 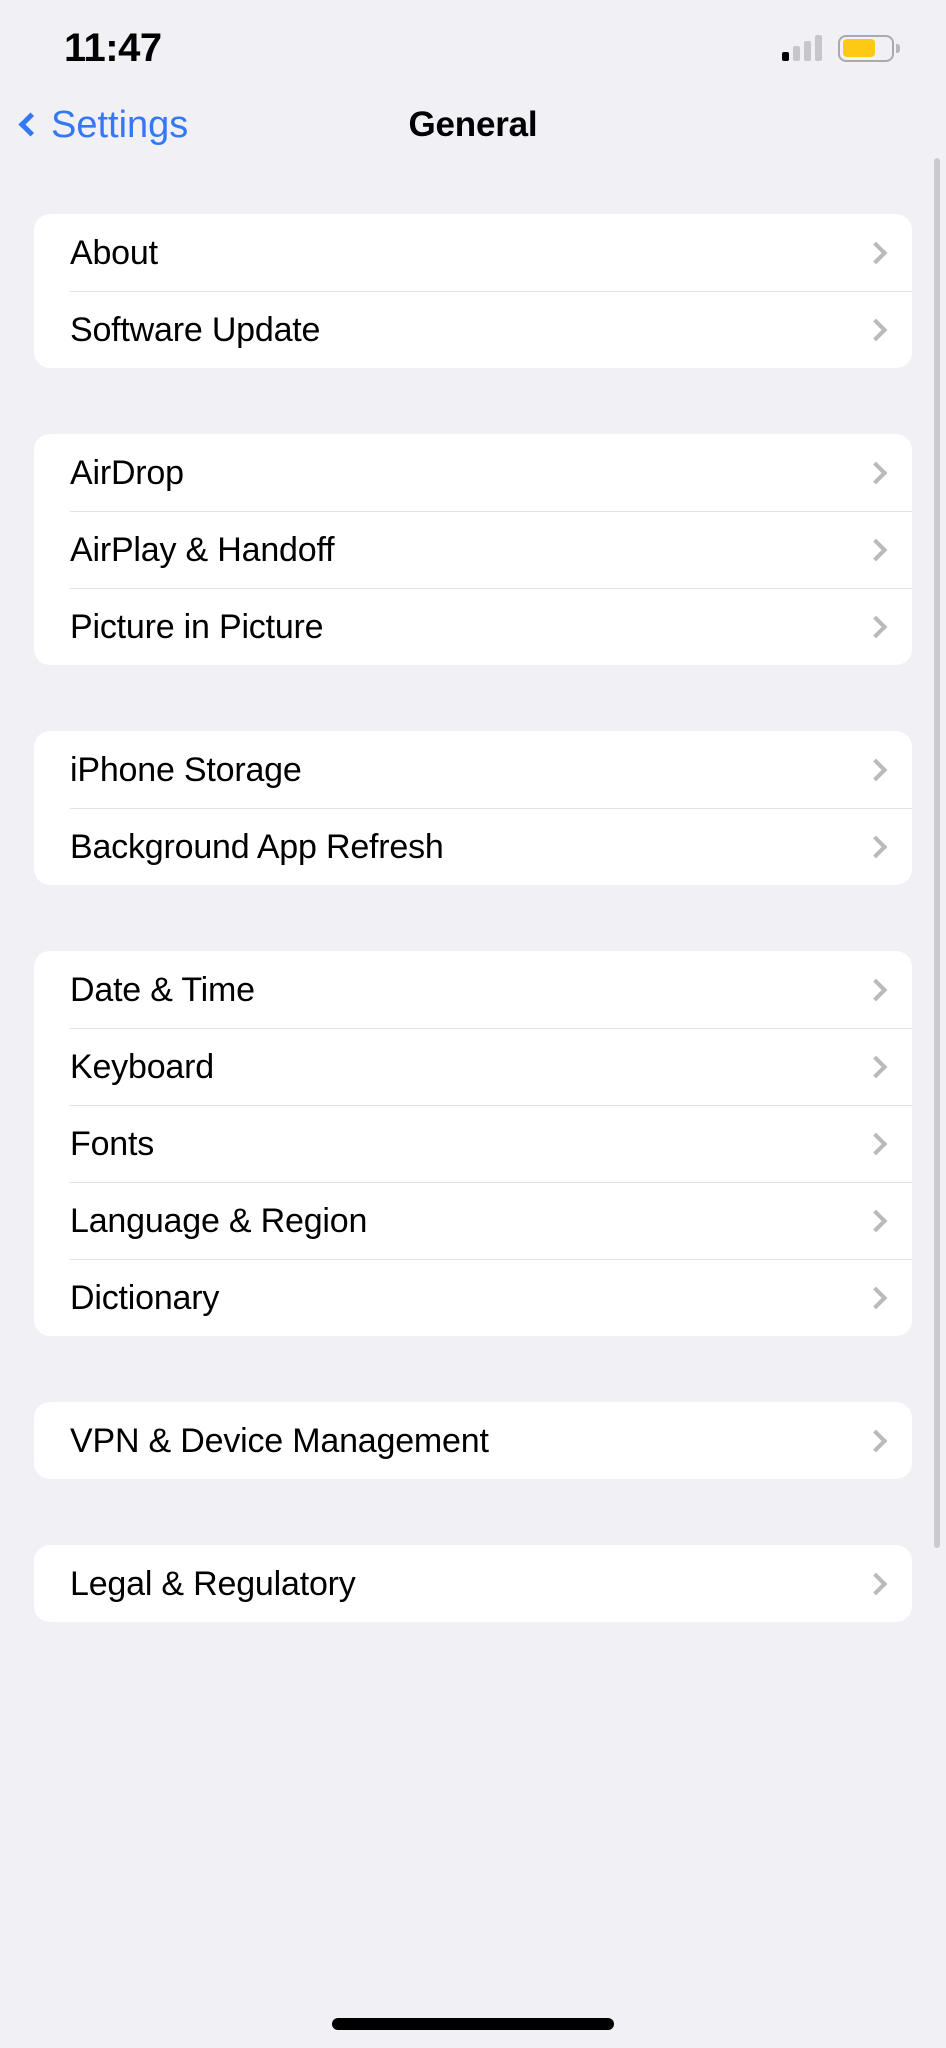 What do you see at coordinates (473, 189) in the screenshot?
I see `list-top-spacer` at bounding box center [473, 189].